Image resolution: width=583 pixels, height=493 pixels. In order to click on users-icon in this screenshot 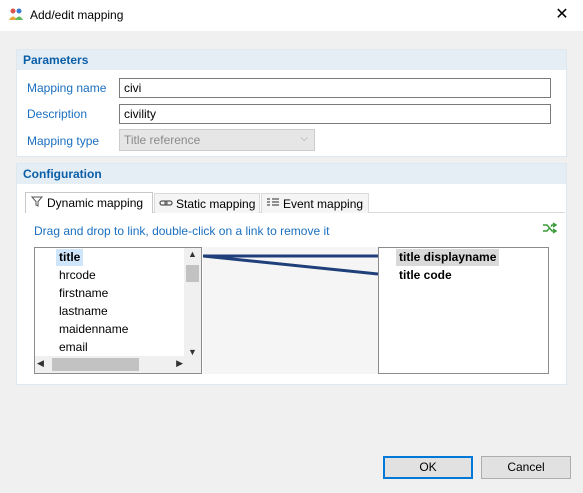, I will do `click(16, 14)`.